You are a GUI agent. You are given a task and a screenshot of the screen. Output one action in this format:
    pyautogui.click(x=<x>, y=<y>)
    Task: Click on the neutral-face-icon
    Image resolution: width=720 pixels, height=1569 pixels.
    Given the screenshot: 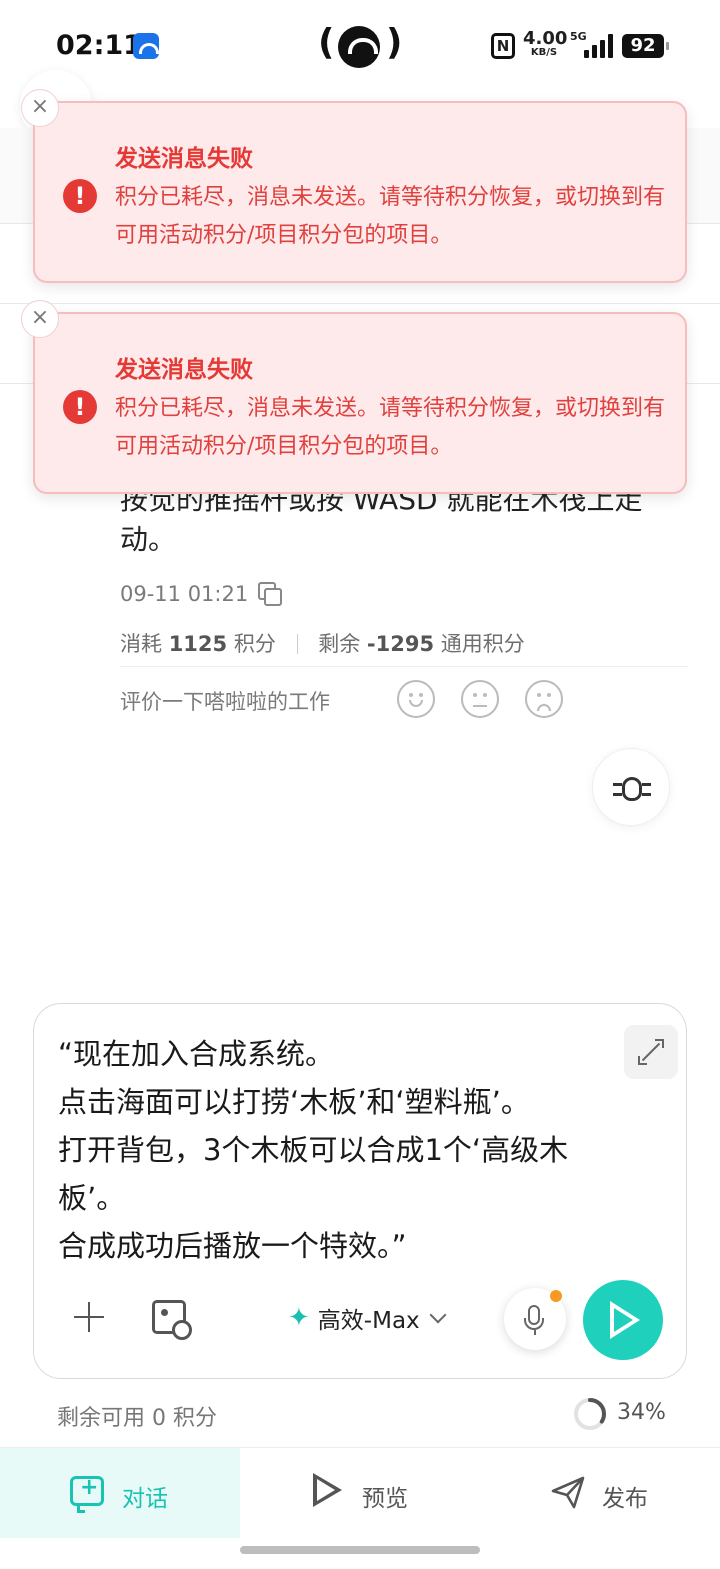 What is the action you would take?
    pyautogui.click(x=480, y=699)
    